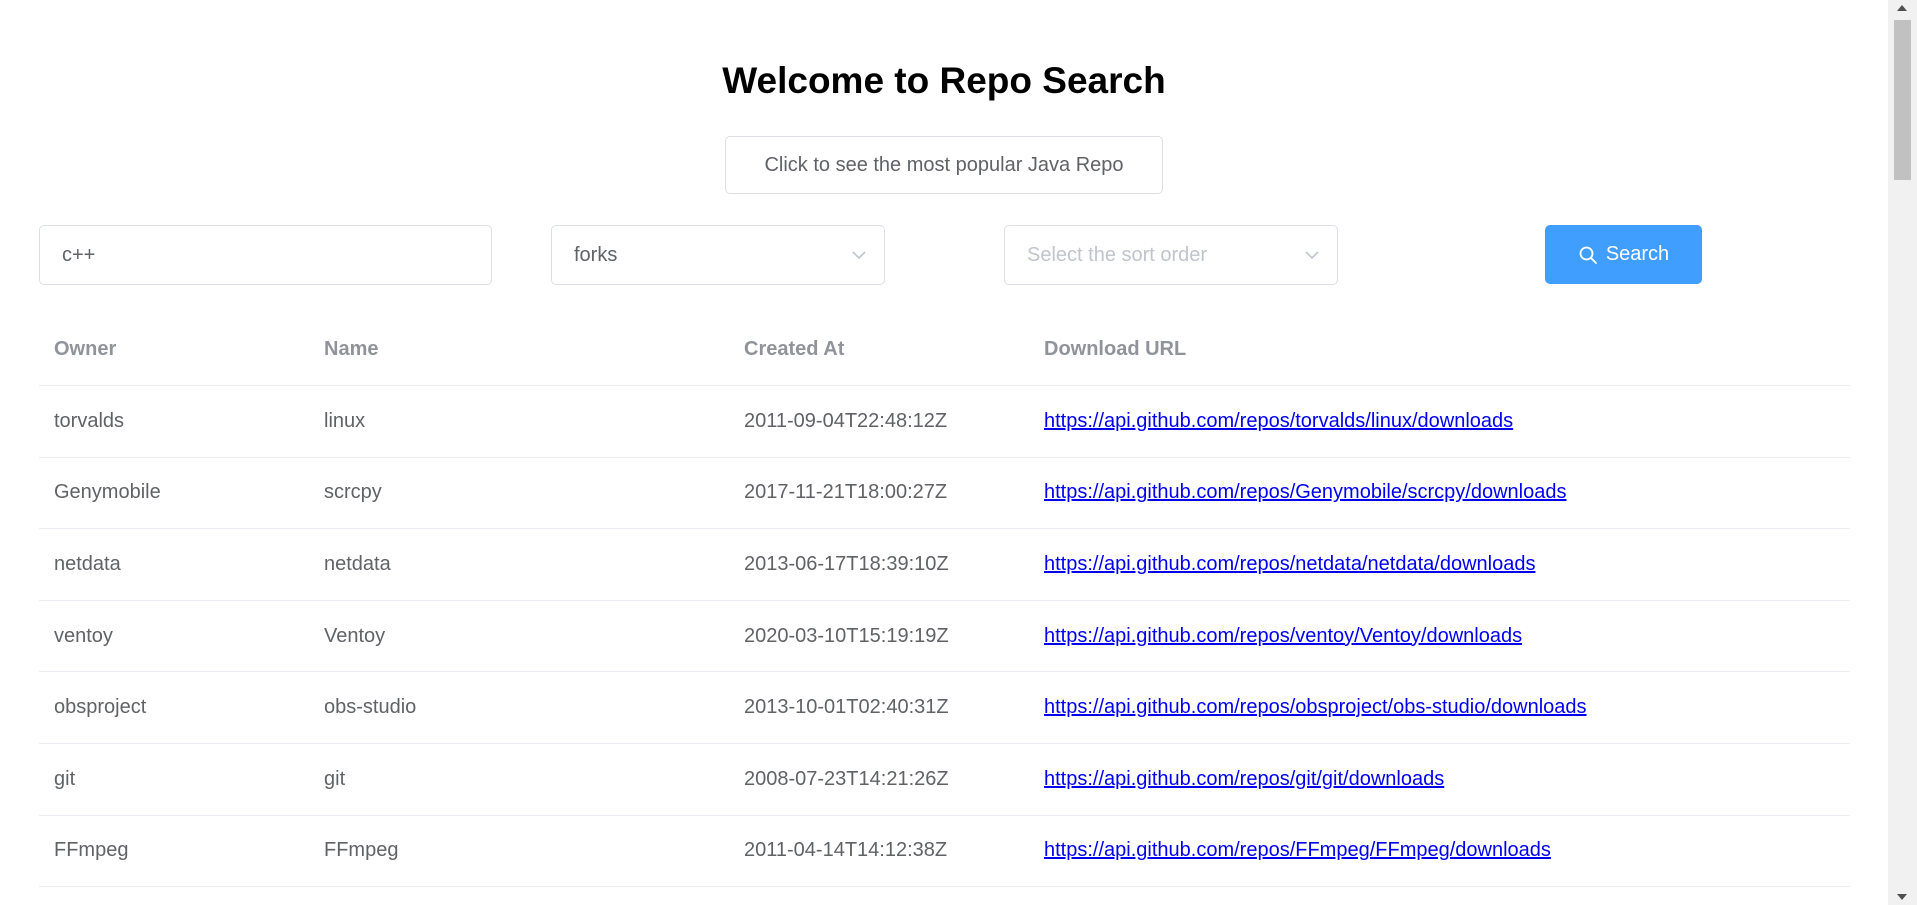  I want to click on cell-owner: torvalds, so click(174, 421).